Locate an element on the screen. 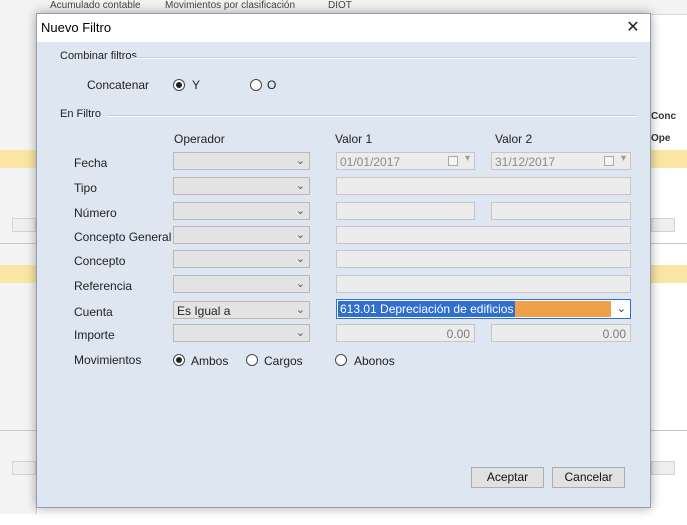 The image size is (687, 525). accept-button: Aceptar is located at coordinates (507, 477).